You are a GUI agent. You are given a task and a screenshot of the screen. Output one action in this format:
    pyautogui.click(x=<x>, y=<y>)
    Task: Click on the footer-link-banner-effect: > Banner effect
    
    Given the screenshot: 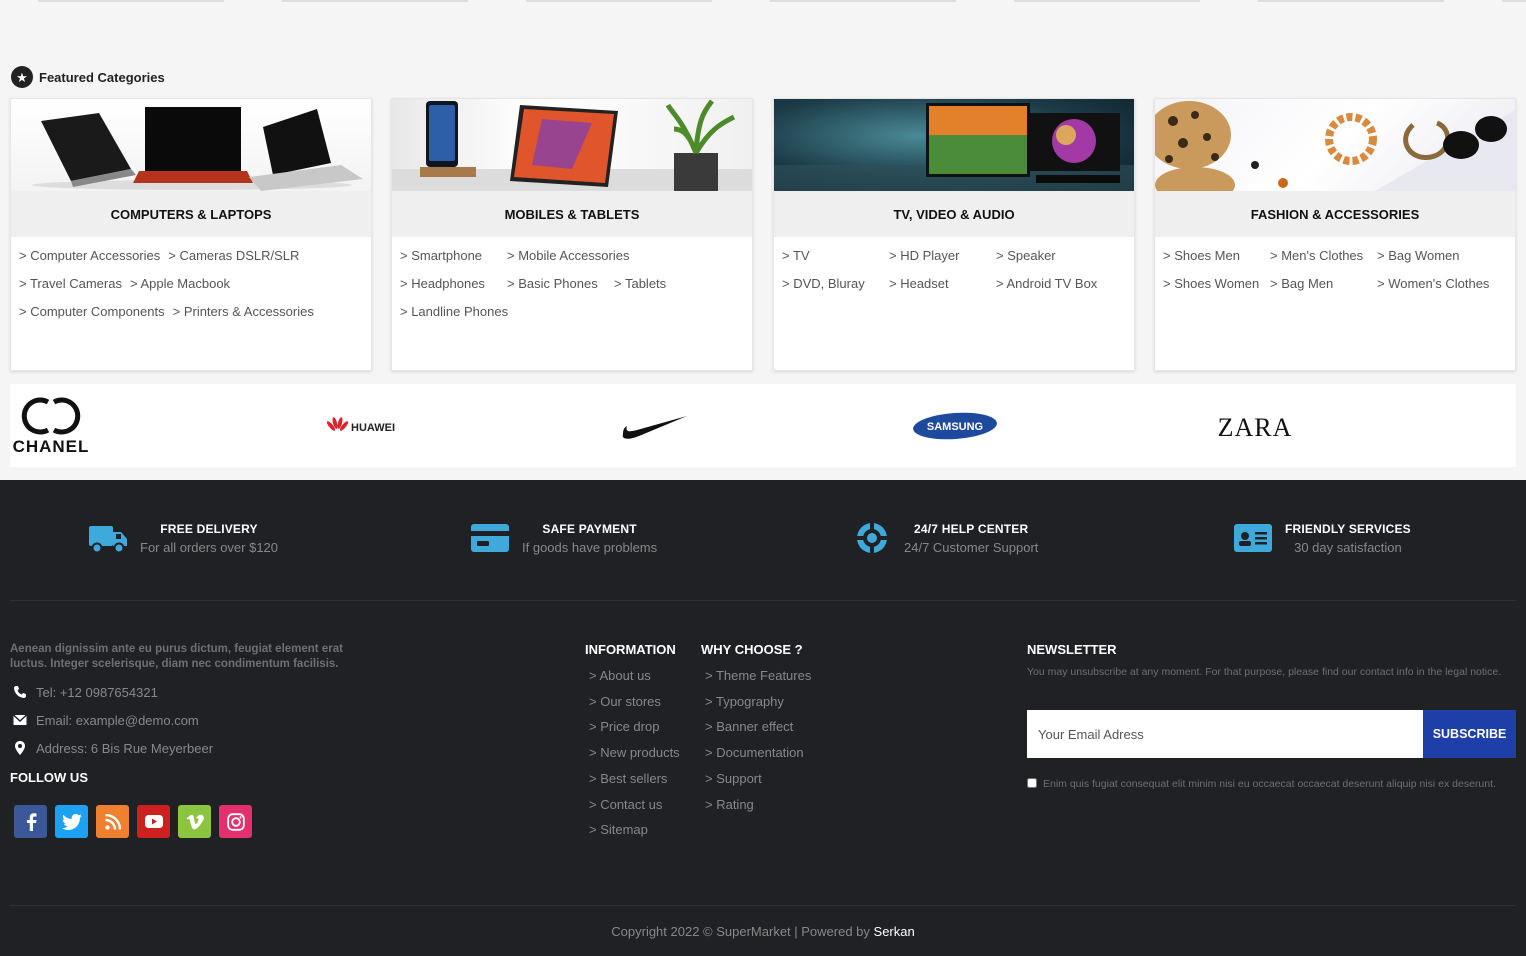 What is the action you would take?
    pyautogui.click(x=758, y=727)
    